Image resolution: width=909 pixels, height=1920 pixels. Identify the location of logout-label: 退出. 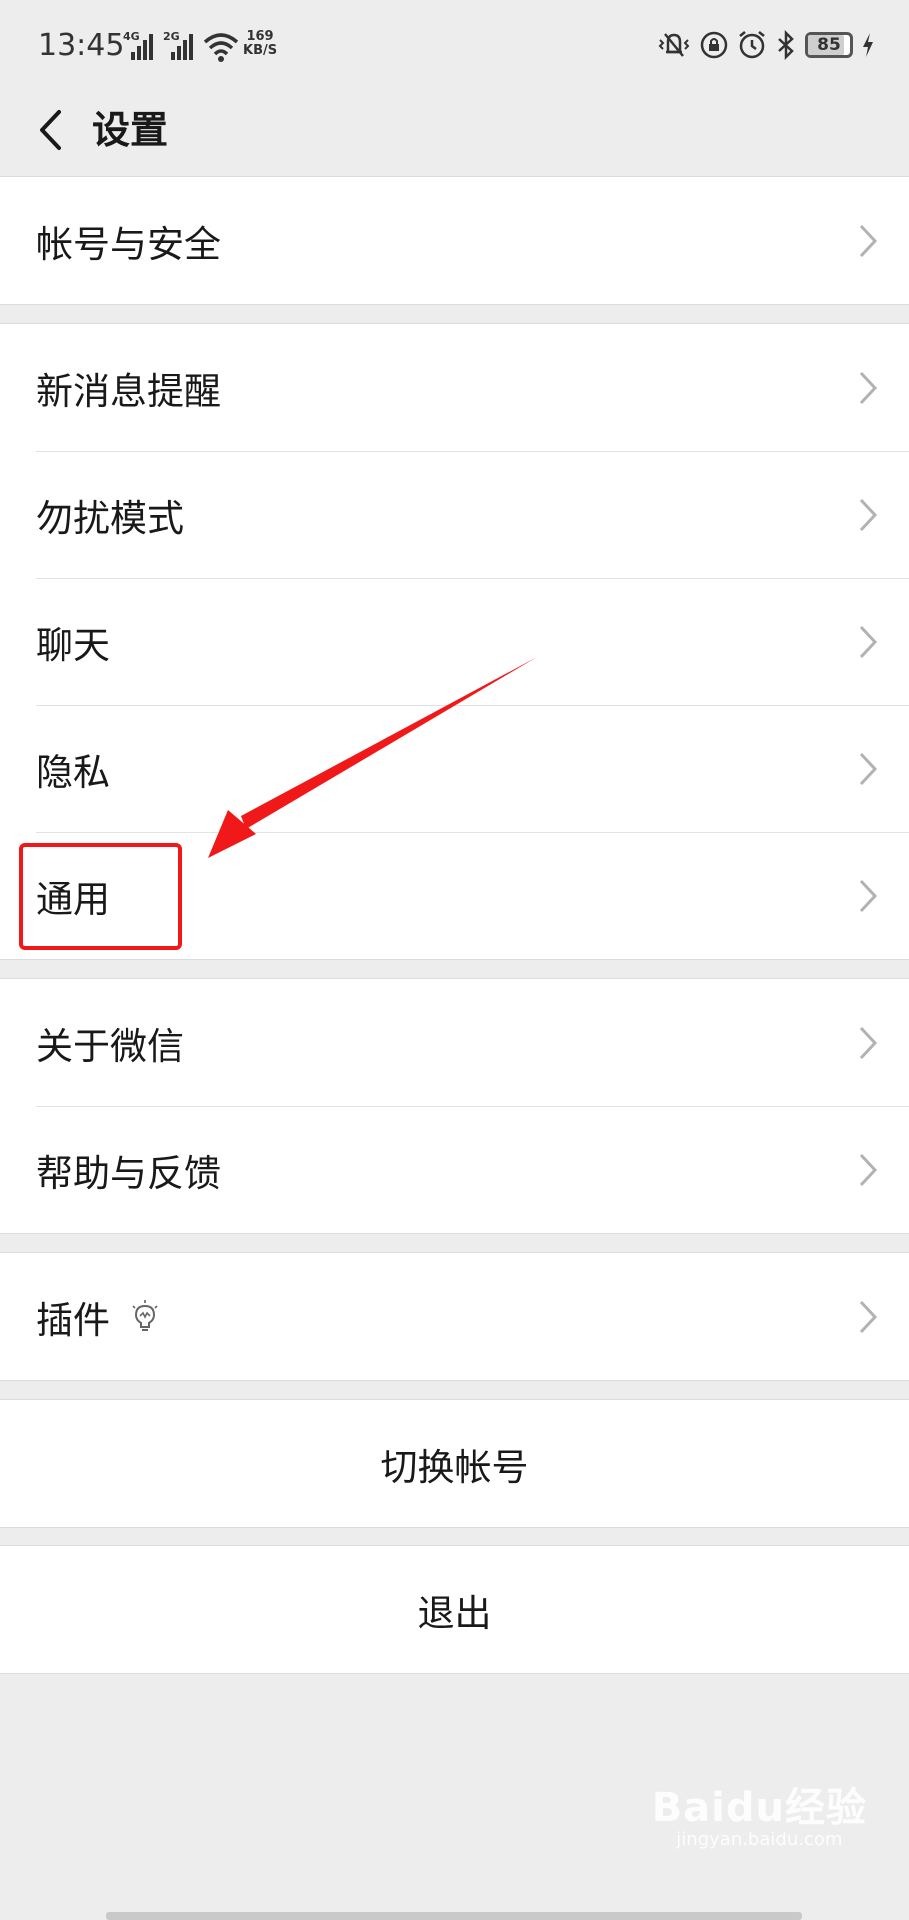
(454, 1613).